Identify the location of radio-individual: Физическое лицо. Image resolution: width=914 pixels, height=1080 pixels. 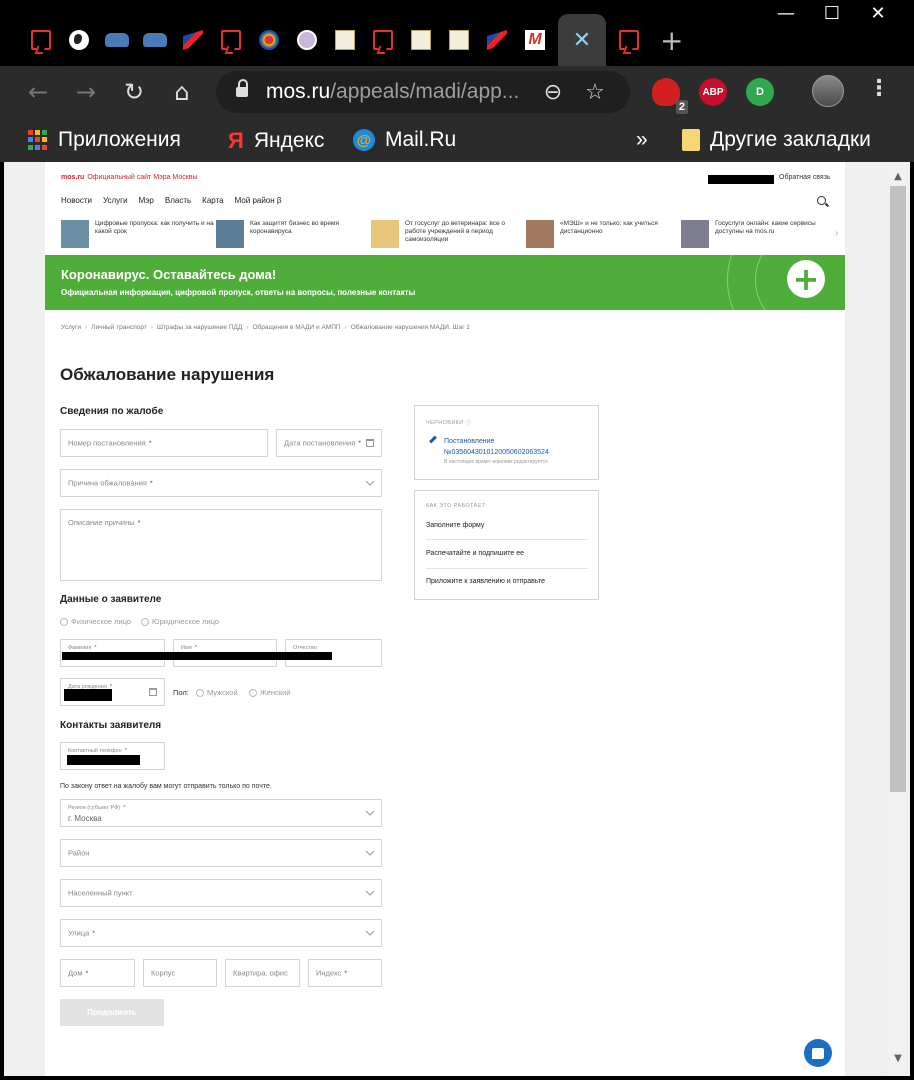
(95, 621).